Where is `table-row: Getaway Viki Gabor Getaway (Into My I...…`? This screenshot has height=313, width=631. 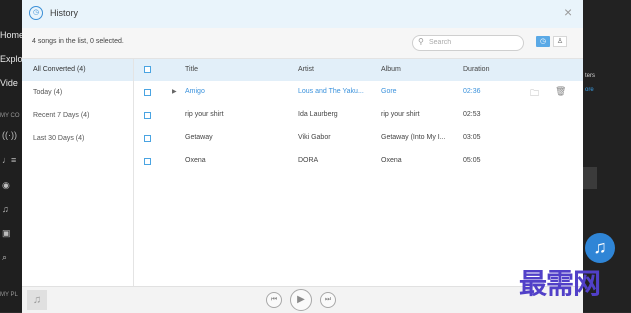 table-row: Getaway Viki Gabor Getaway (Into My I...… is located at coordinates (358, 138).